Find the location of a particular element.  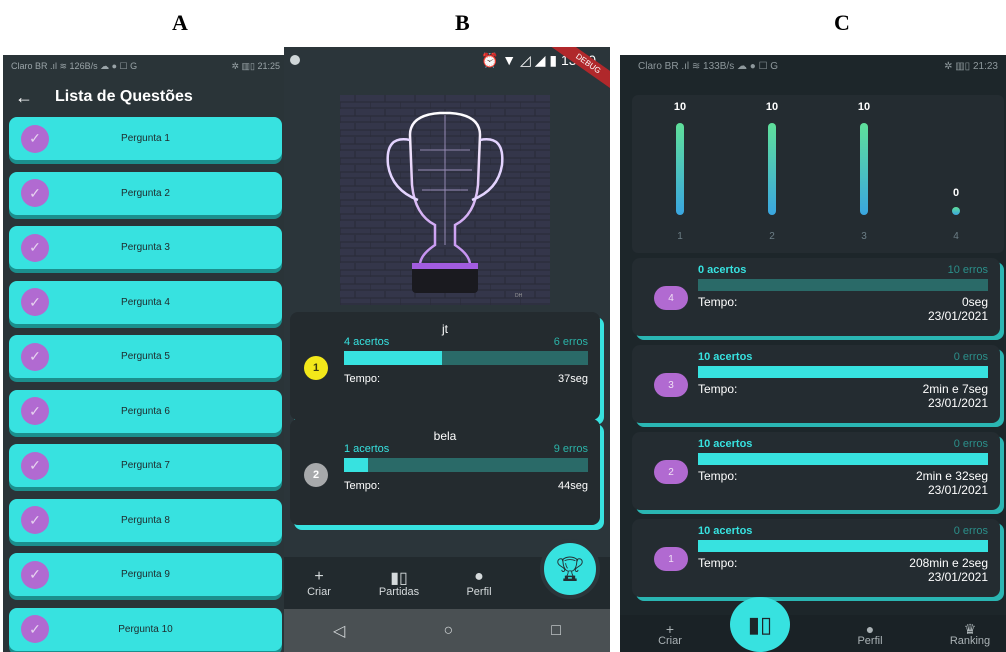

nav-matches: ▮▯ Partidas is located at coordinates (399, 583).